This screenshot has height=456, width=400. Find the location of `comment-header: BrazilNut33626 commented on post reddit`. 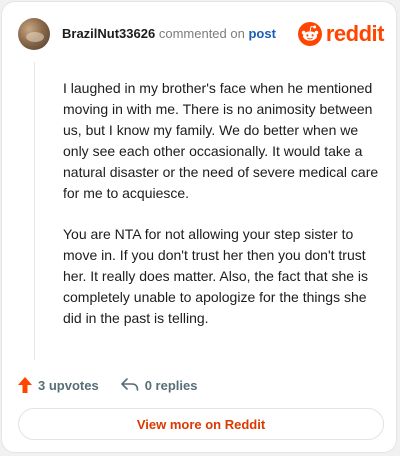

comment-header: BrazilNut33626 commented on post reddit is located at coordinates (201, 34).